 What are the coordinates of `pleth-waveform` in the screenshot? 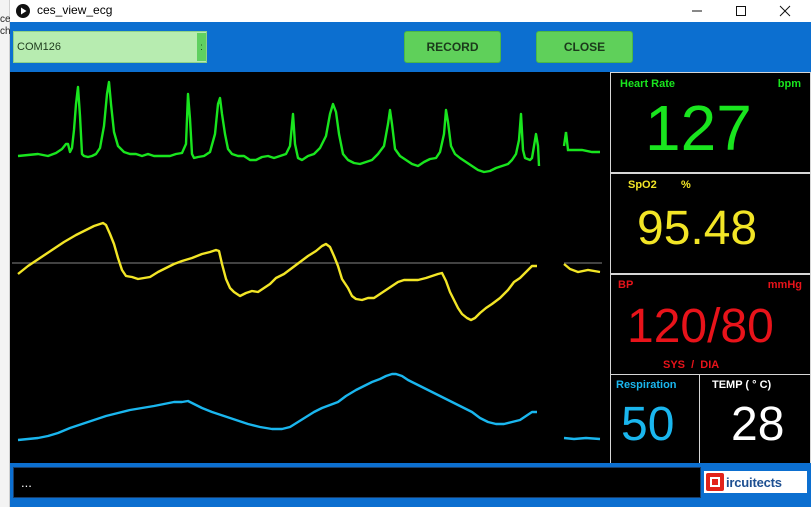 It's located at (277, 271).